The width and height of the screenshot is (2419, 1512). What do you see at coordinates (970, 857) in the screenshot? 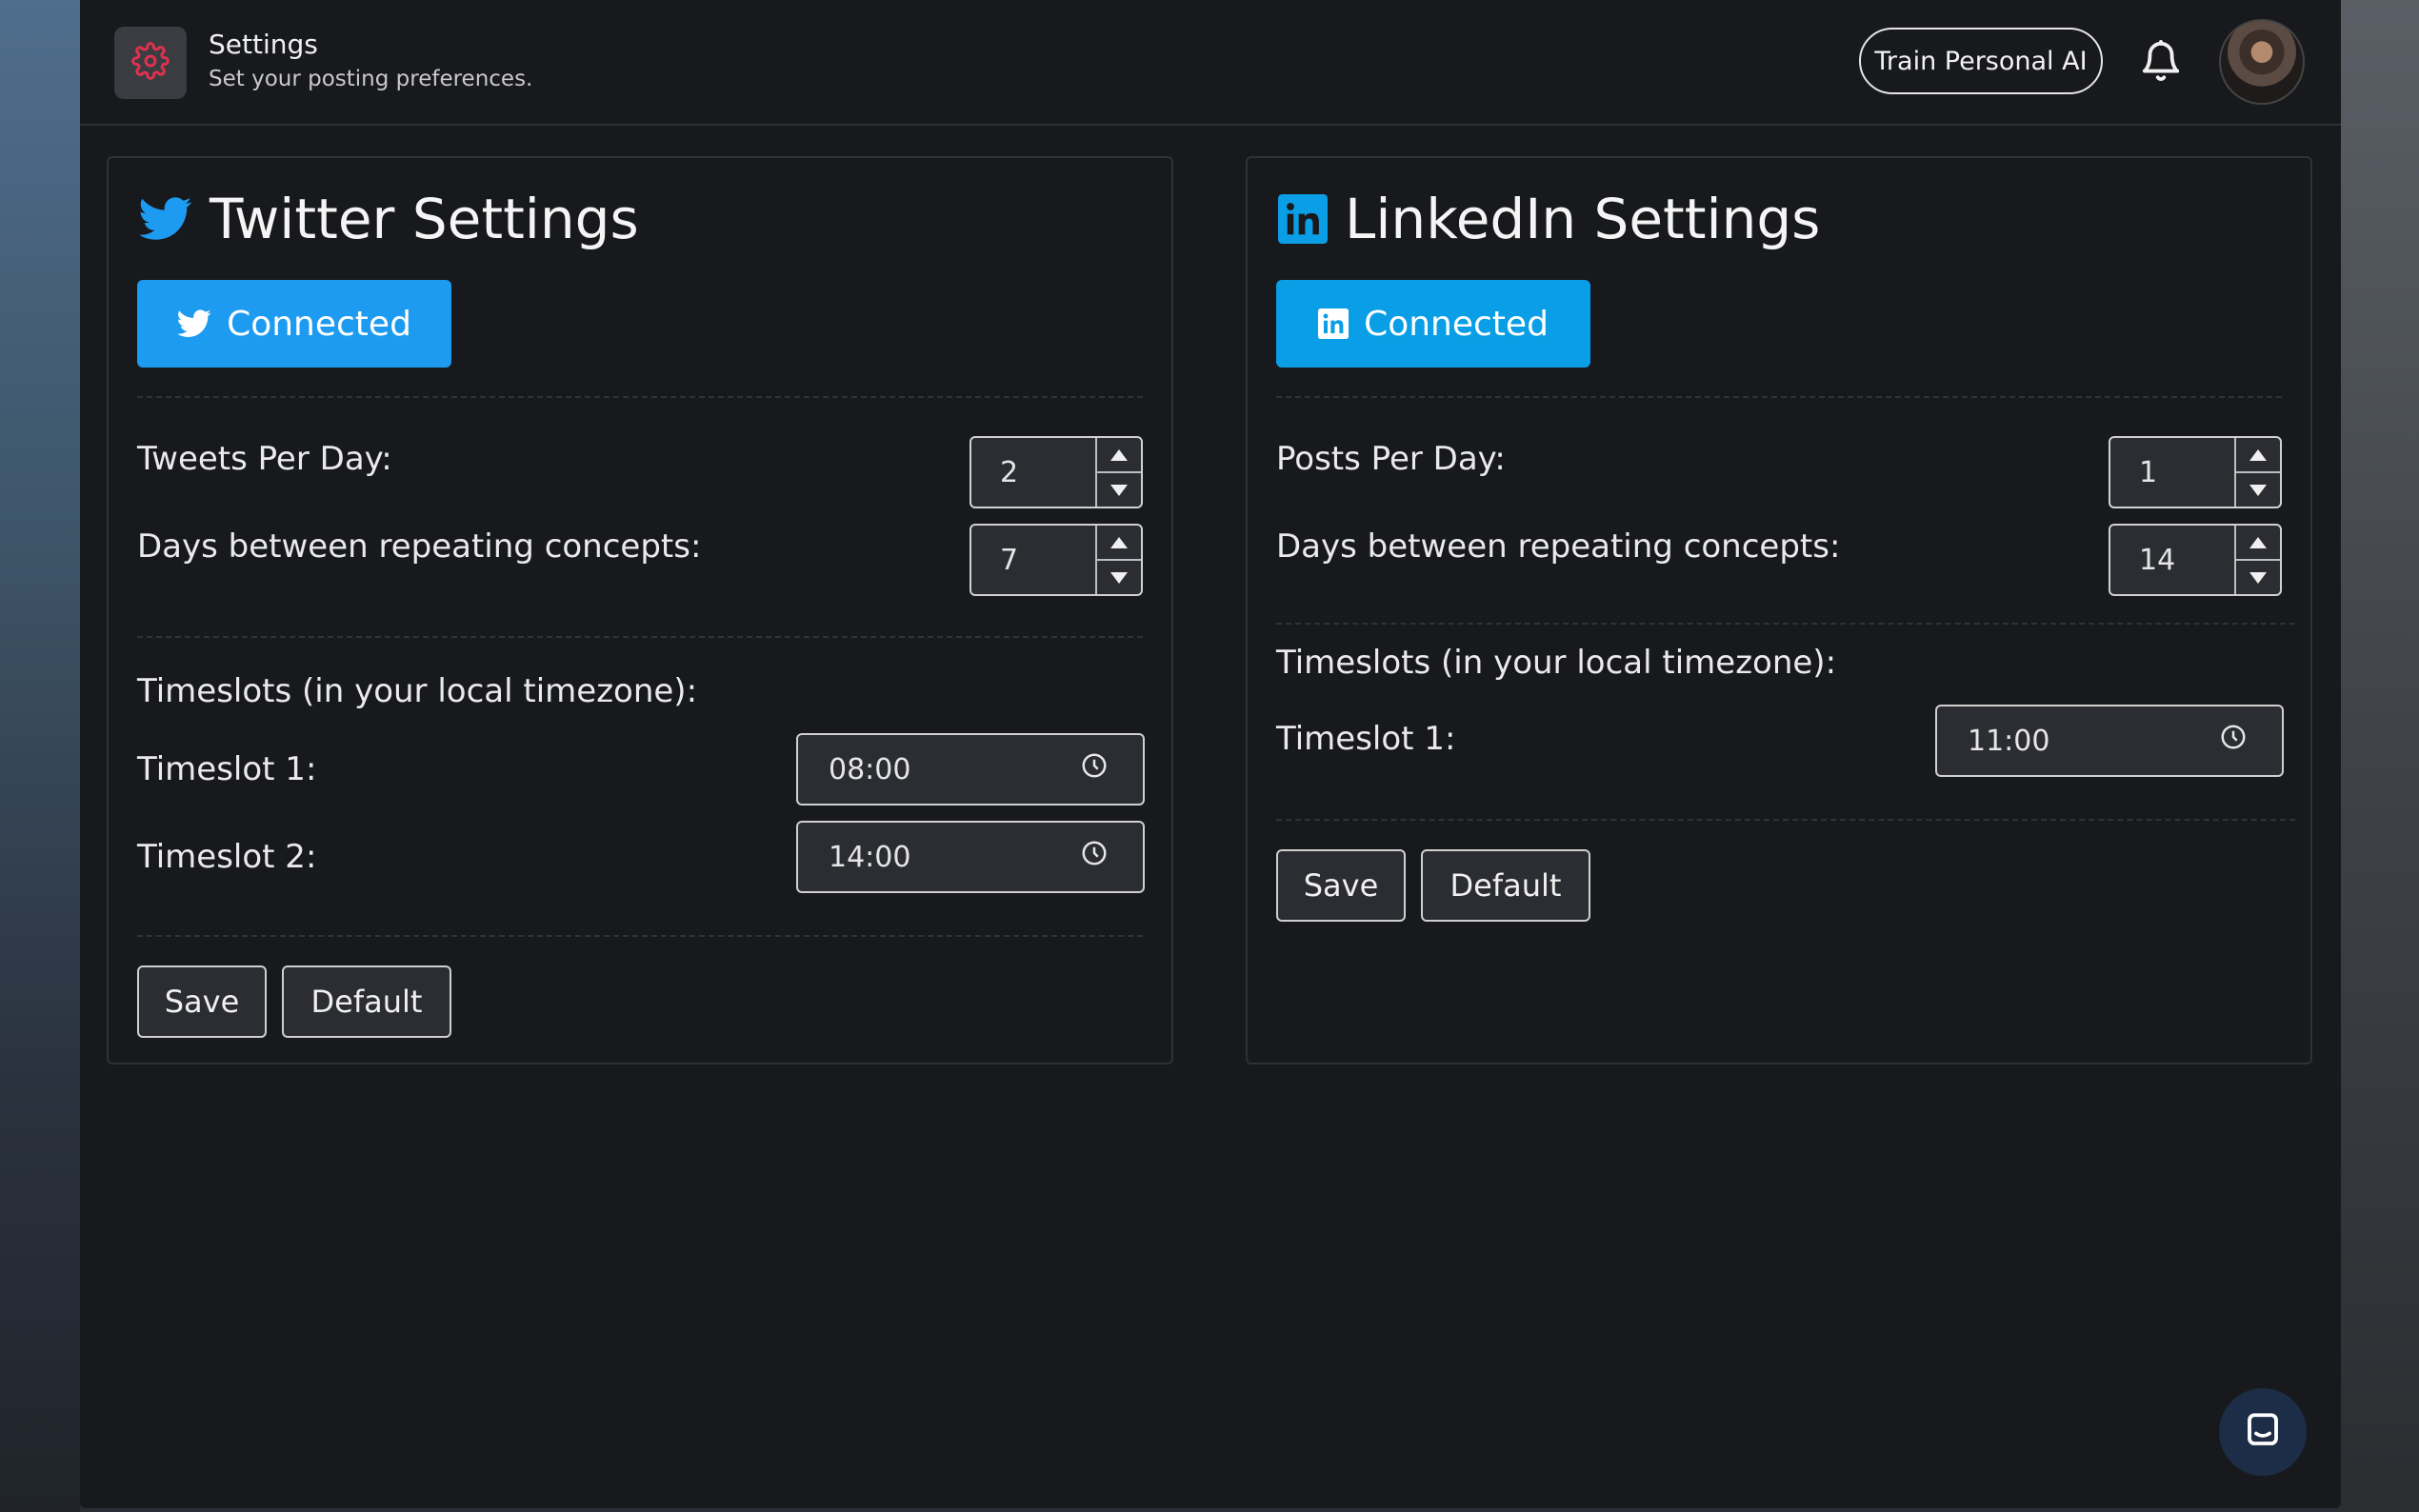
I see `timeslot-2-input: 14:00` at bounding box center [970, 857].